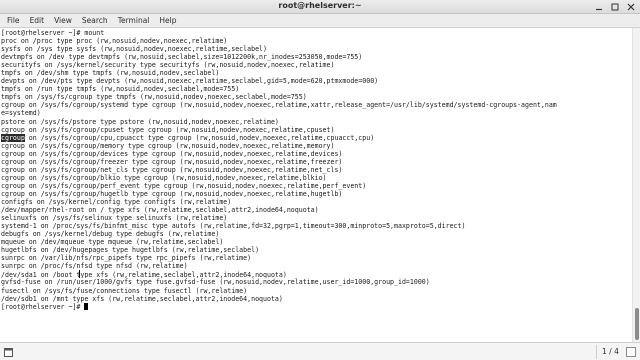 This screenshot has height=360, width=640. I want to click on menu-file: File, so click(13, 21).